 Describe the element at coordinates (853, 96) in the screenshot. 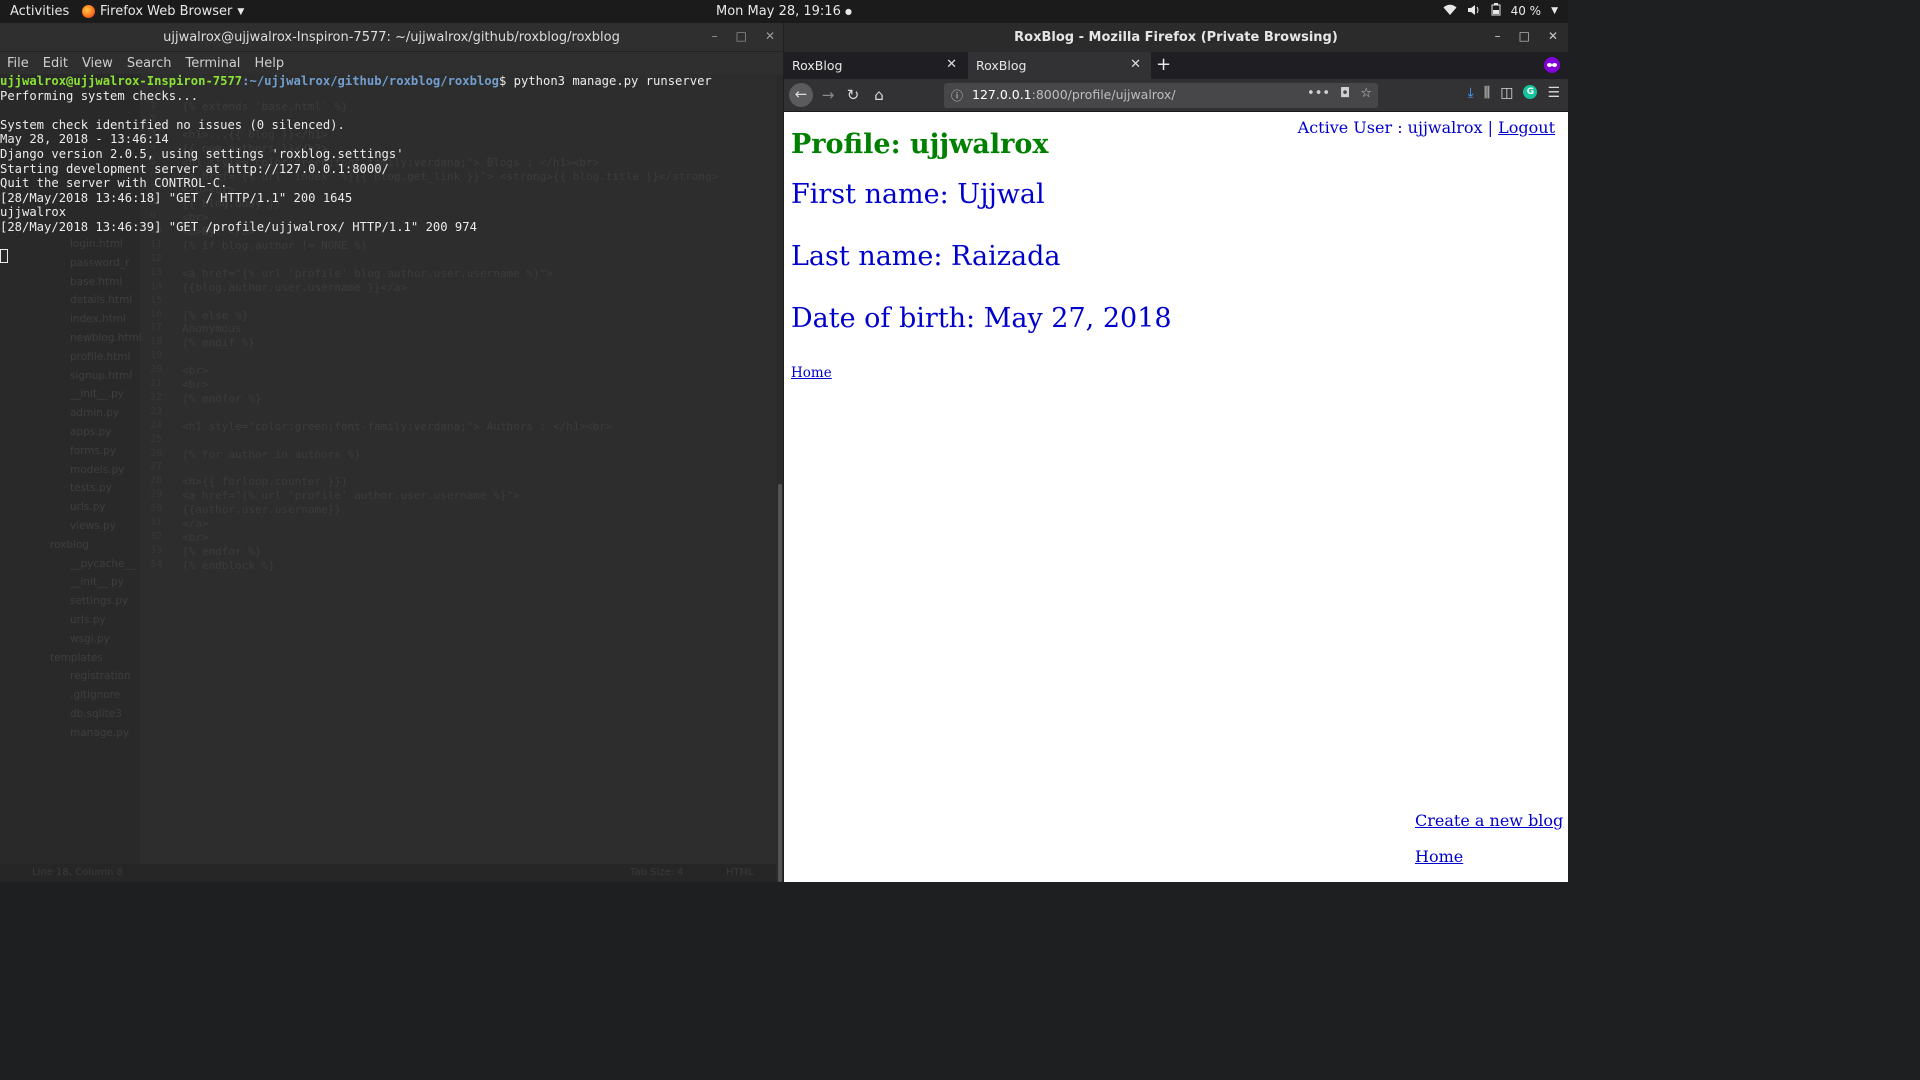

I see `reload-icon: ↻` at that location.